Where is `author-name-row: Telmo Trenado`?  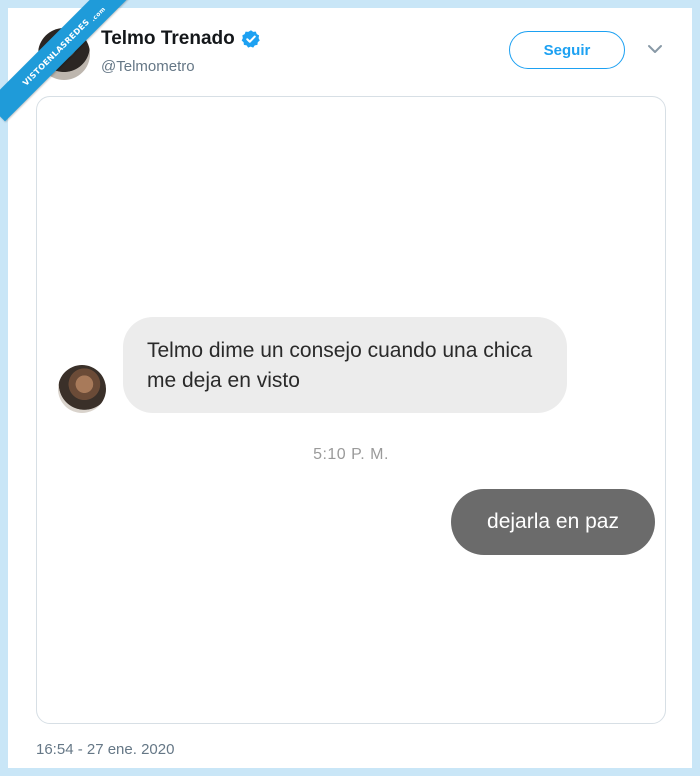 author-name-row: Telmo Trenado is located at coordinates (181, 39).